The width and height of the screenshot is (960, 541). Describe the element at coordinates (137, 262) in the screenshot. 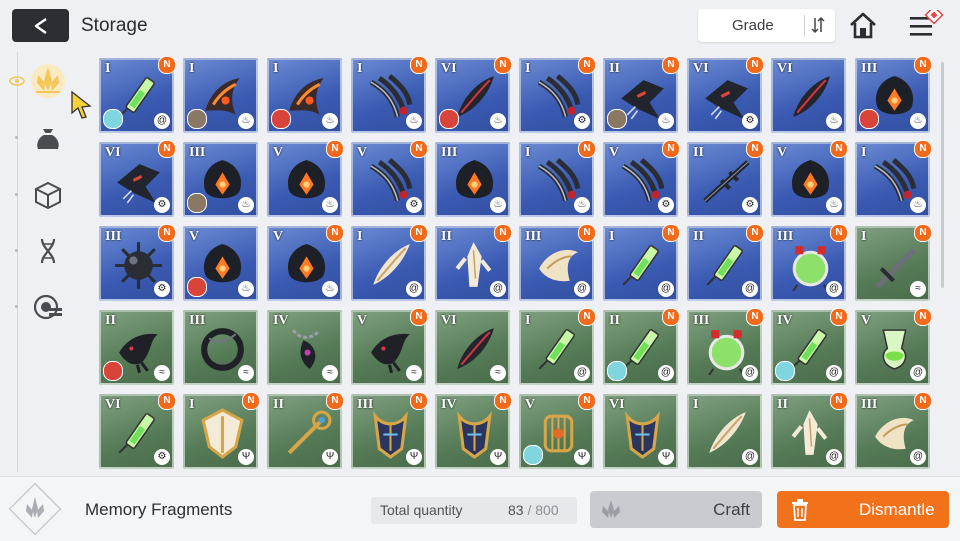

I see `memory-fragment-card: III N ⚙` at that location.